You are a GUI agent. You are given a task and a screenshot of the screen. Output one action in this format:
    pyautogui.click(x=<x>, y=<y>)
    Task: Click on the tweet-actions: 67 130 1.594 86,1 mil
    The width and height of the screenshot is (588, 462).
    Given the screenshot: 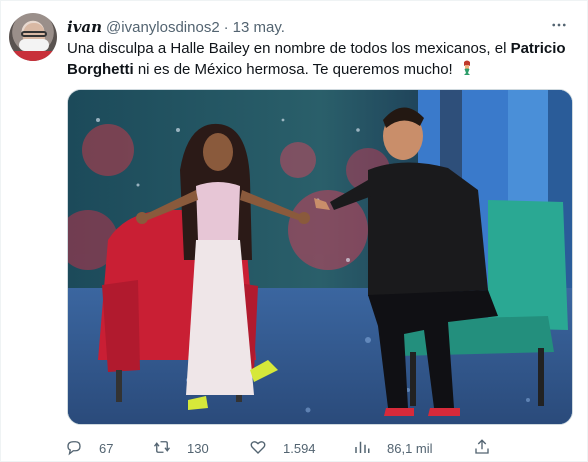 What is the action you would take?
    pyautogui.click(x=295, y=449)
    